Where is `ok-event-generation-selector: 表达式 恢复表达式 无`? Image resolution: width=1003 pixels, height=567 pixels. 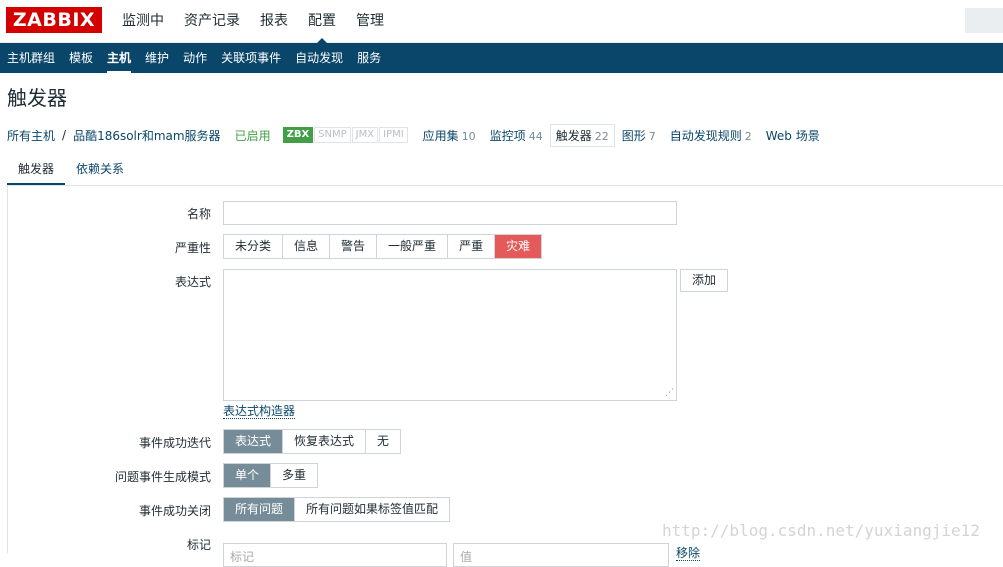
ok-event-generation-selector: 表达式 恢复表达式 无 is located at coordinates (312, 441).